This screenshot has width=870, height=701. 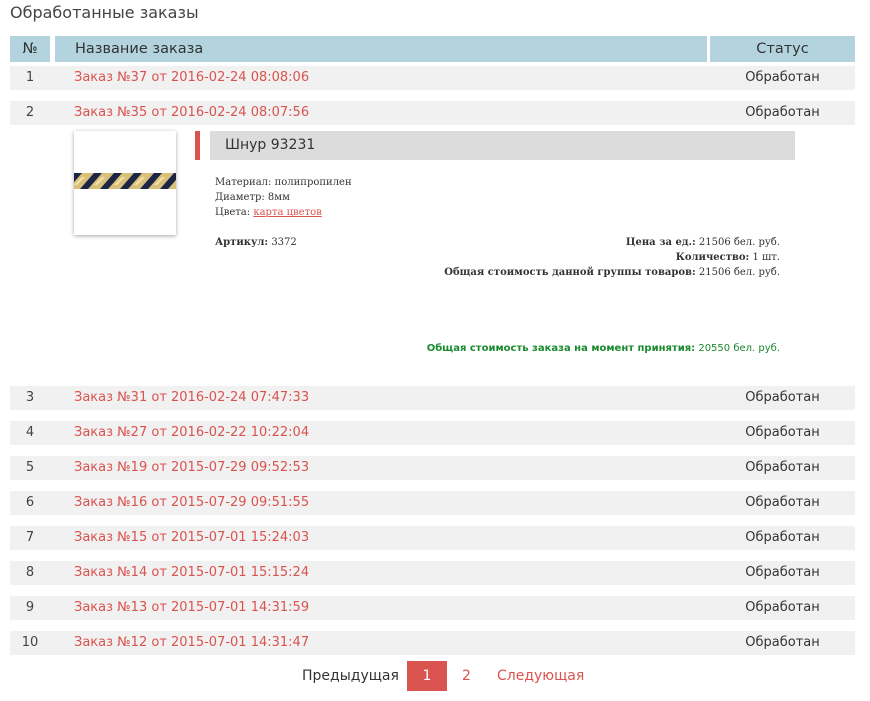 I want to click on unit-price-value: 21506 бел. руб., so click(x=739, y=242).